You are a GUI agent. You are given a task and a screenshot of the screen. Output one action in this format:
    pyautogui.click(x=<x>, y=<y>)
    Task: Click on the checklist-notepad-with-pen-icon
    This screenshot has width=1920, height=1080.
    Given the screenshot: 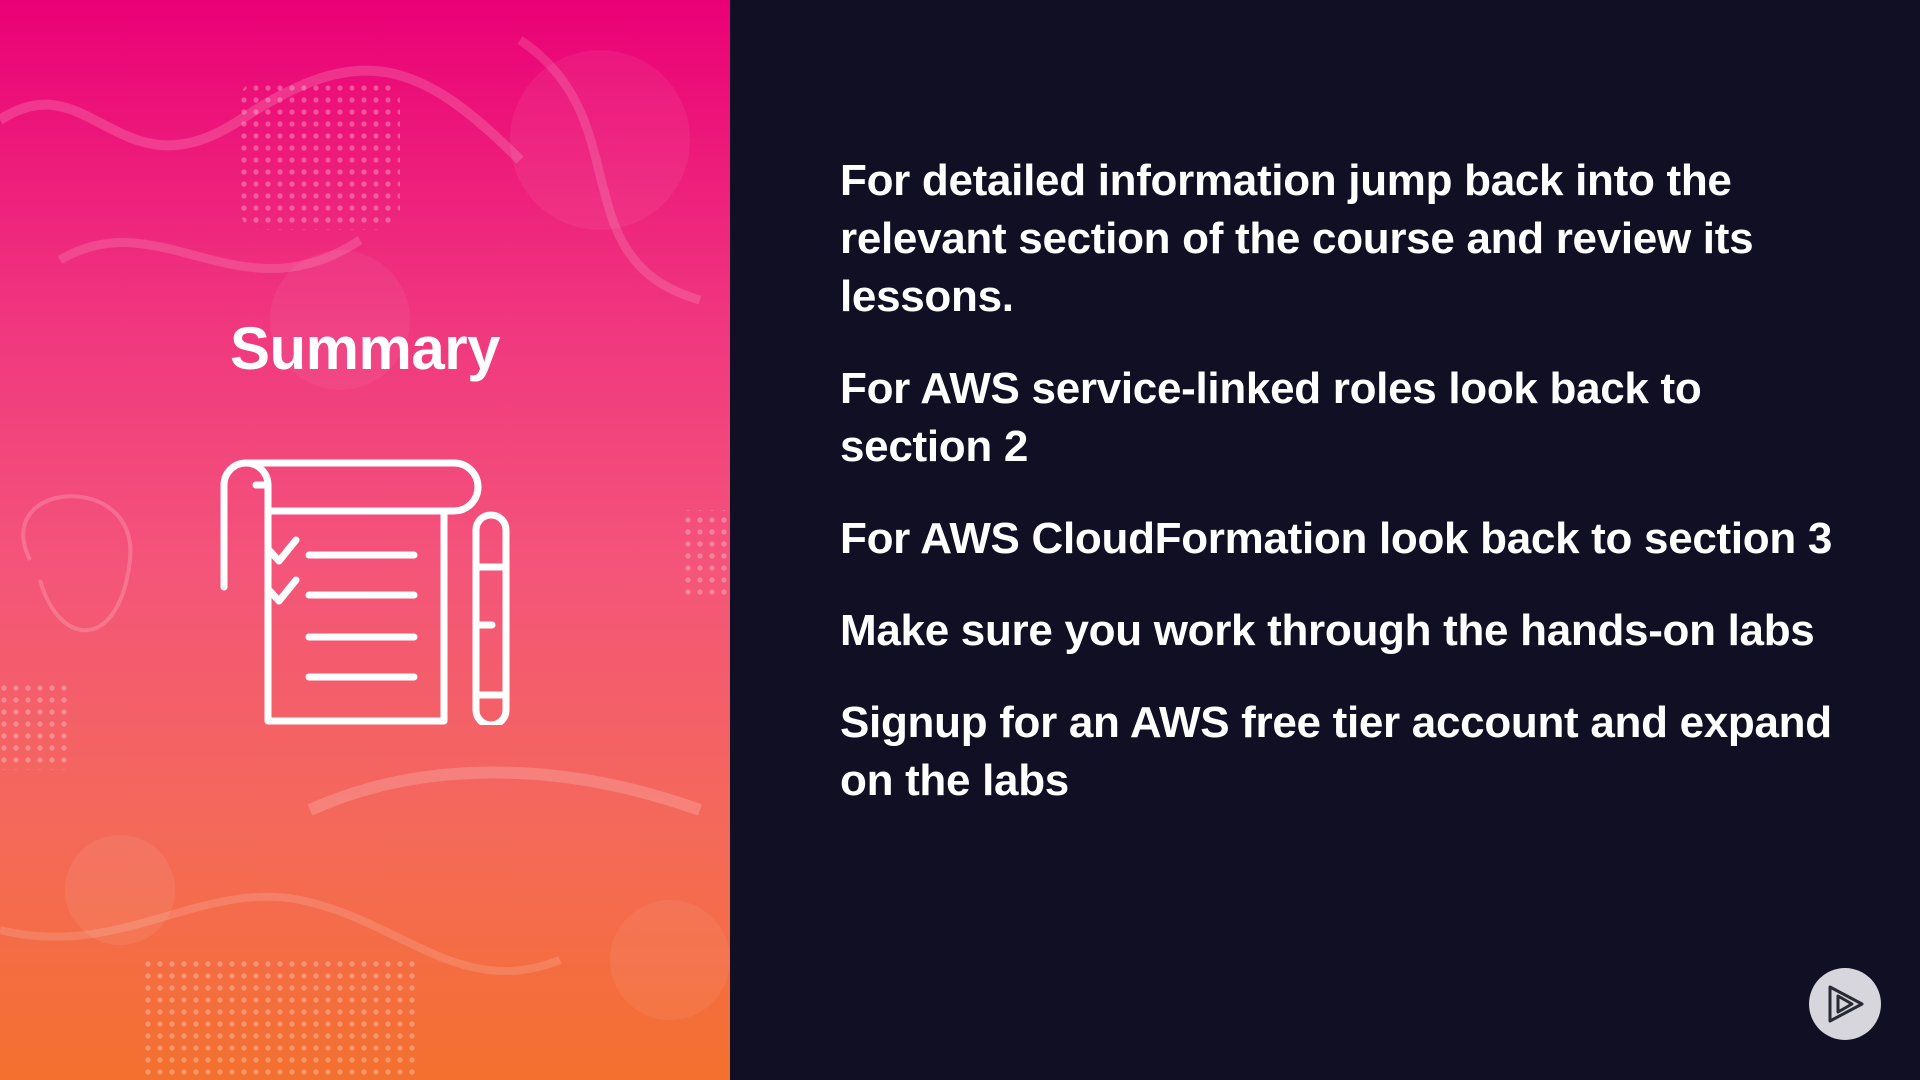 What is the action you would take?
    pyautogui.click(x=365, y=592)
    